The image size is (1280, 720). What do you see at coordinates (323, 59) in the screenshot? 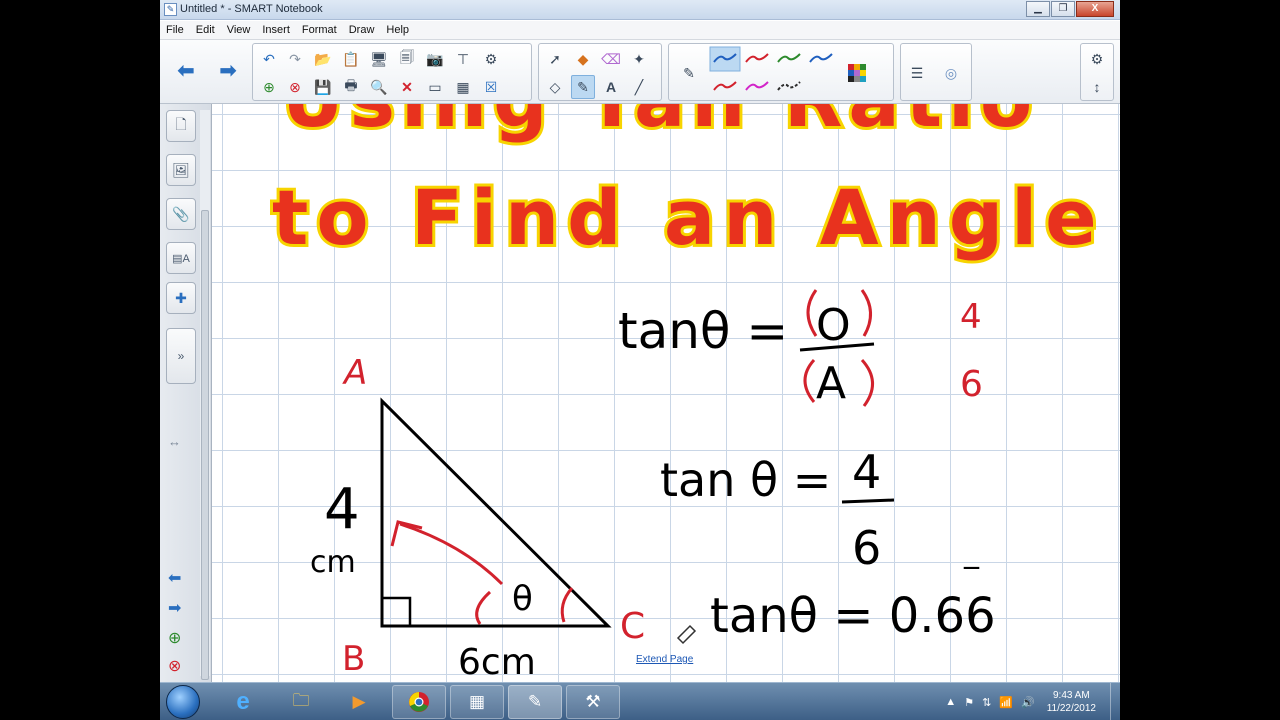
I see `open-file-icon: 📂` at bounding box center [323, 59].